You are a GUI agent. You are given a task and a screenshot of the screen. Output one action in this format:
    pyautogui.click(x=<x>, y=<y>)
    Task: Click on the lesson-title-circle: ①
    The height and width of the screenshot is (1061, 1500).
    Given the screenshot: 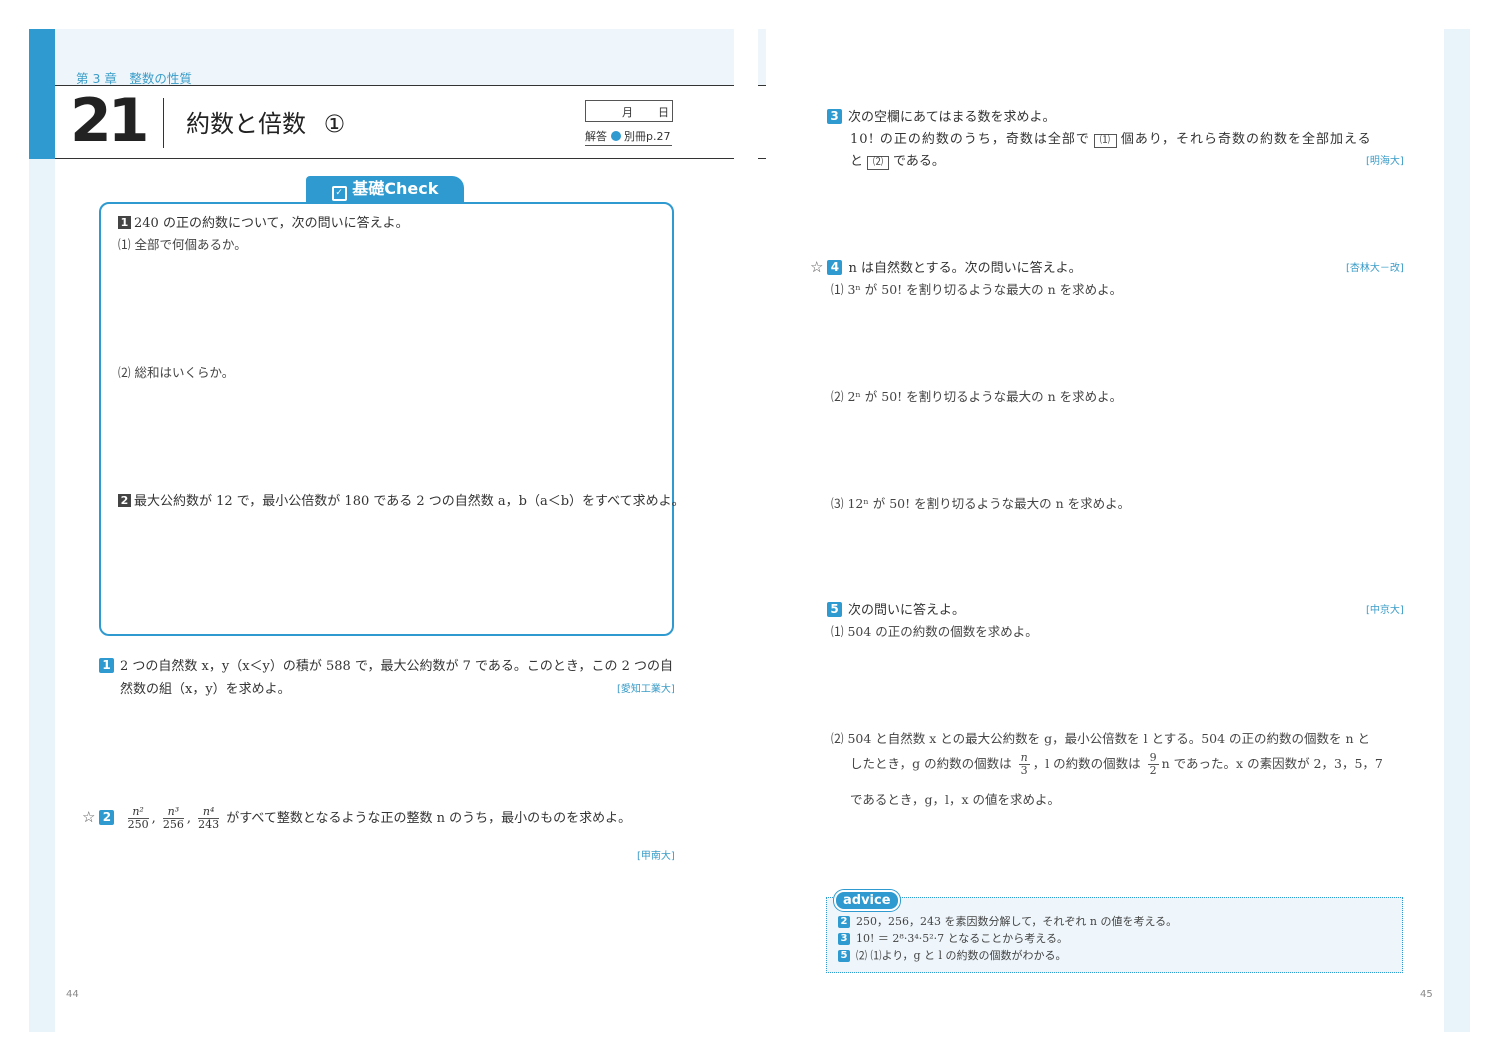 What is the action you would take?
    pyautogui.click(x=334, y=124)
    